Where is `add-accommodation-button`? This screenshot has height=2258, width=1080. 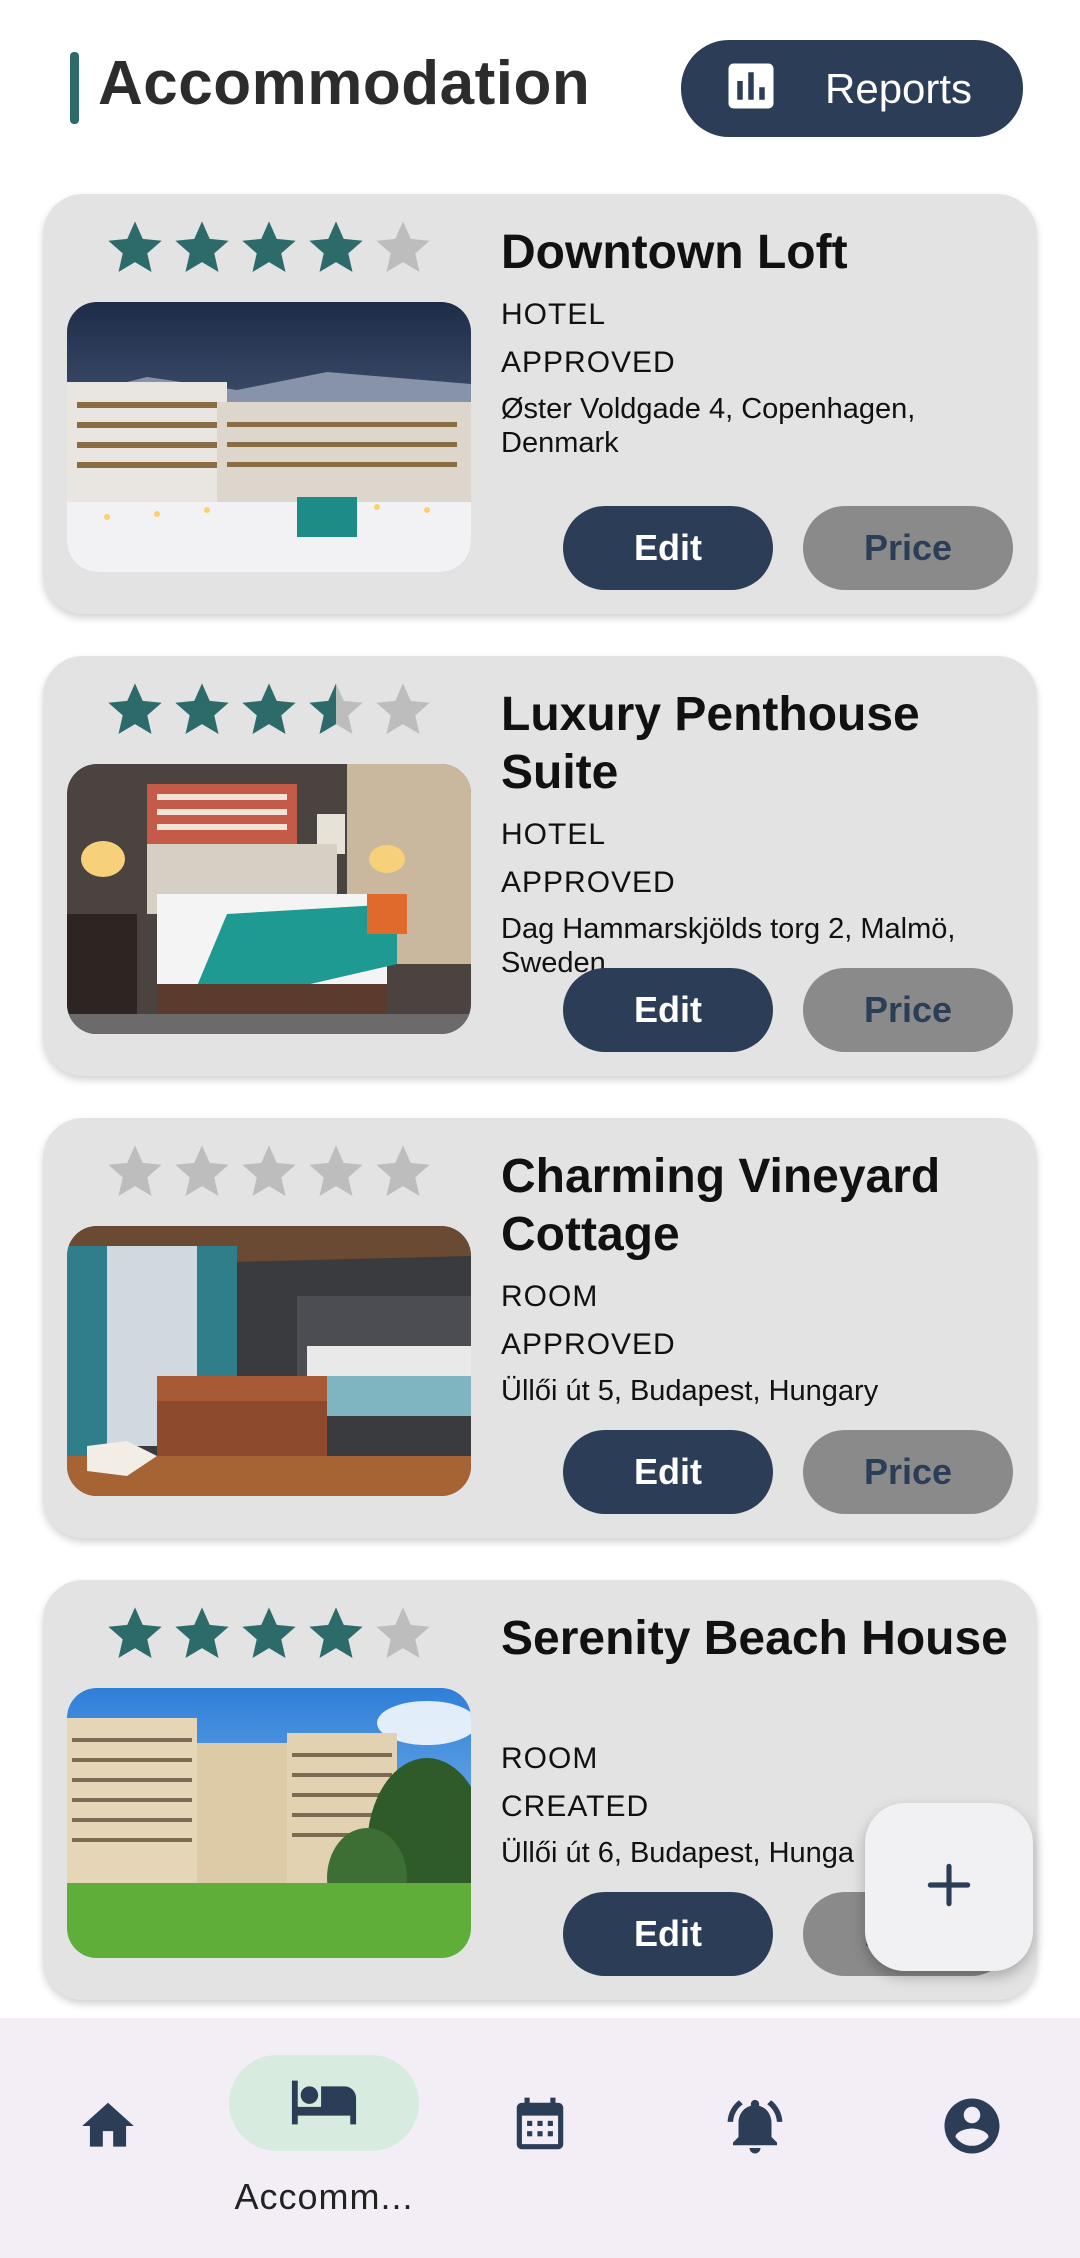
add-accommodation-button is located at coordinates (949, 1887).